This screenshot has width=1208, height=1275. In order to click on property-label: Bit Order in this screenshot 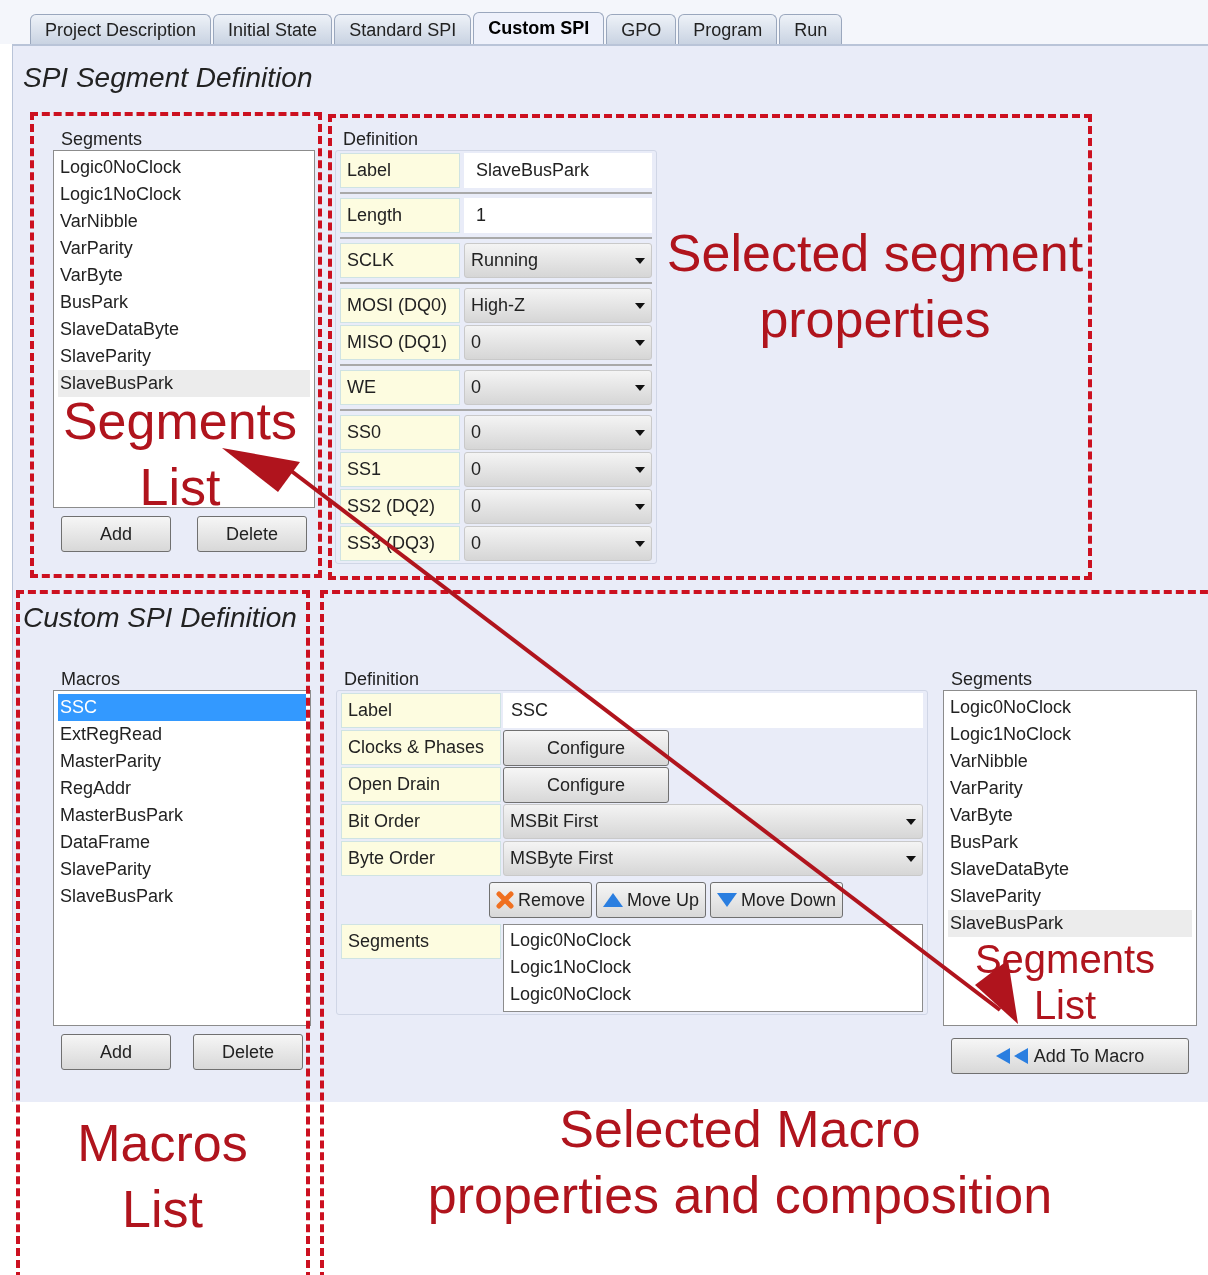, I will do `click(421, 821)`.